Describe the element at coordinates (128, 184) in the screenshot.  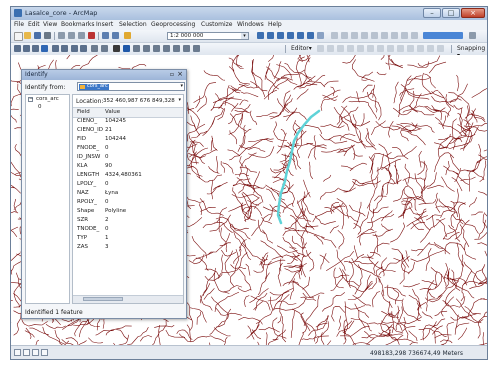
I see `attribute-row: LPOLY_ 0` at that location.